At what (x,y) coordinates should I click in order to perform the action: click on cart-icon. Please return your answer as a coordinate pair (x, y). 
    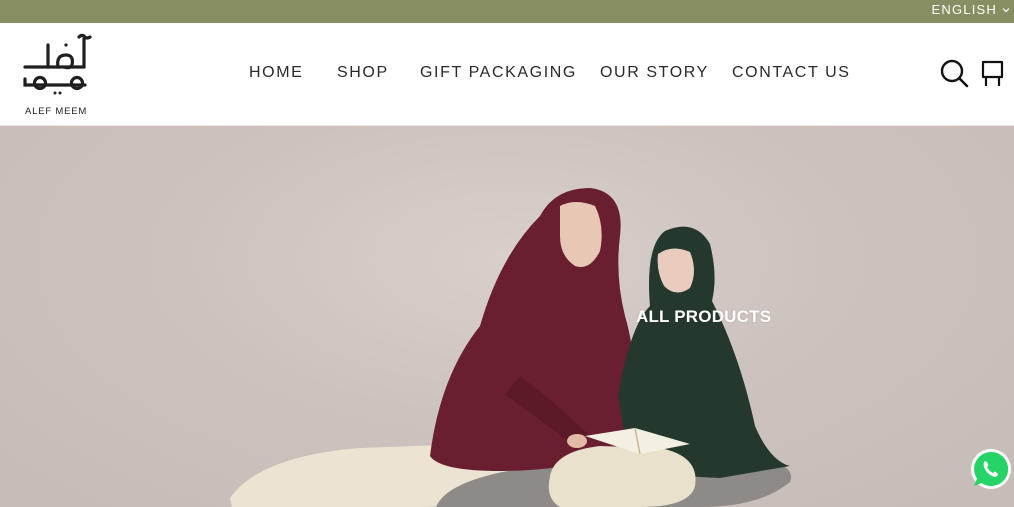
    Looking at the image, I should click on (992, 73).